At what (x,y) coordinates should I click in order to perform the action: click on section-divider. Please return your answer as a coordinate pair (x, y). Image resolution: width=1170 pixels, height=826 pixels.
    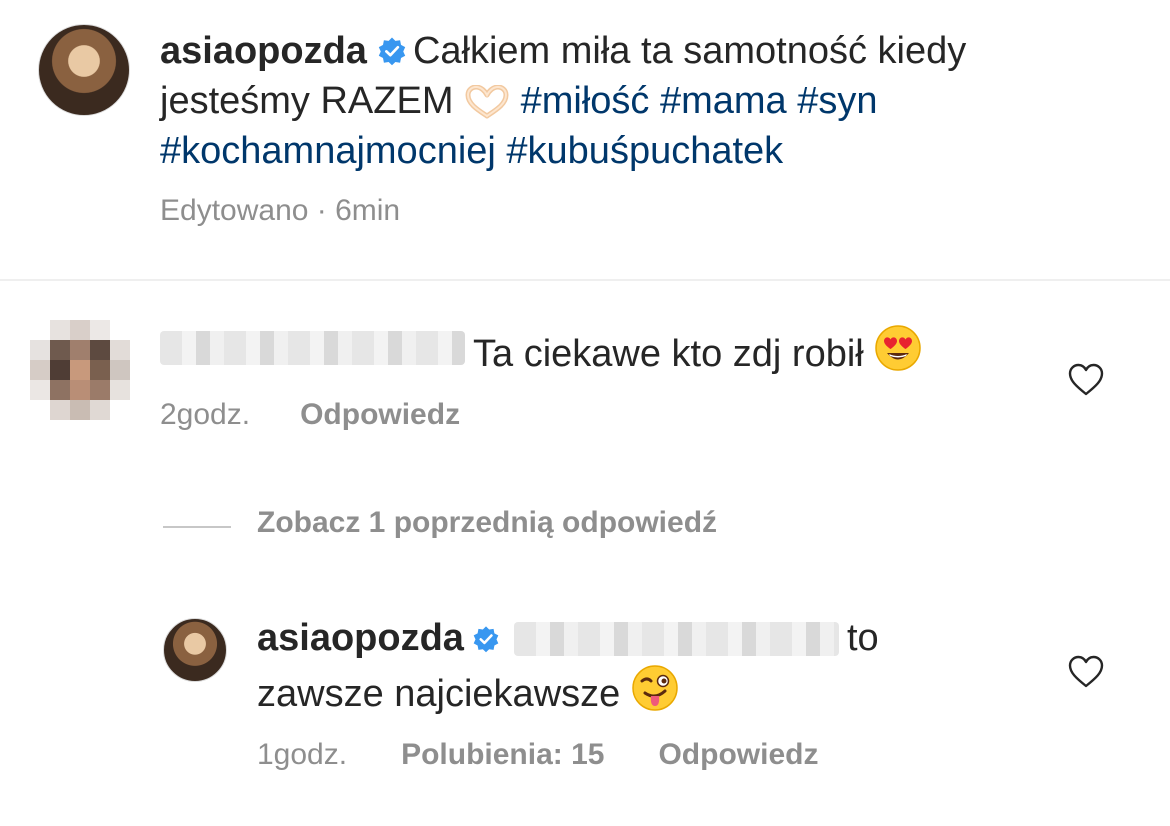
    Looking at the image, I should click on (585, 280).